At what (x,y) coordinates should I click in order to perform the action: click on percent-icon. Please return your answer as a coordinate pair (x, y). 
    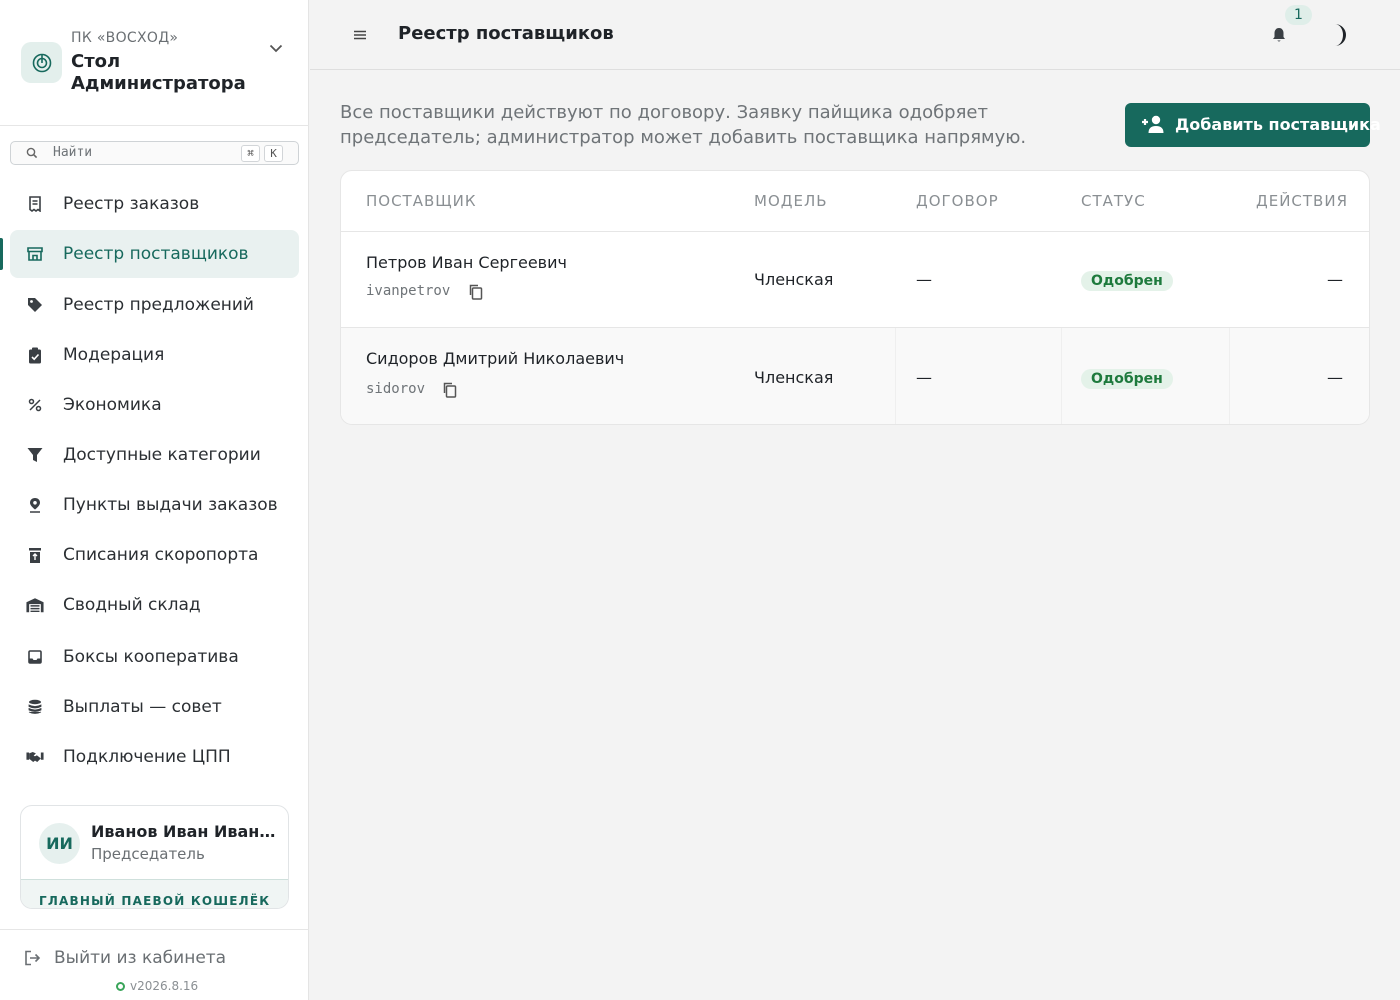
    Looking at the image, I should click on (35, 405).